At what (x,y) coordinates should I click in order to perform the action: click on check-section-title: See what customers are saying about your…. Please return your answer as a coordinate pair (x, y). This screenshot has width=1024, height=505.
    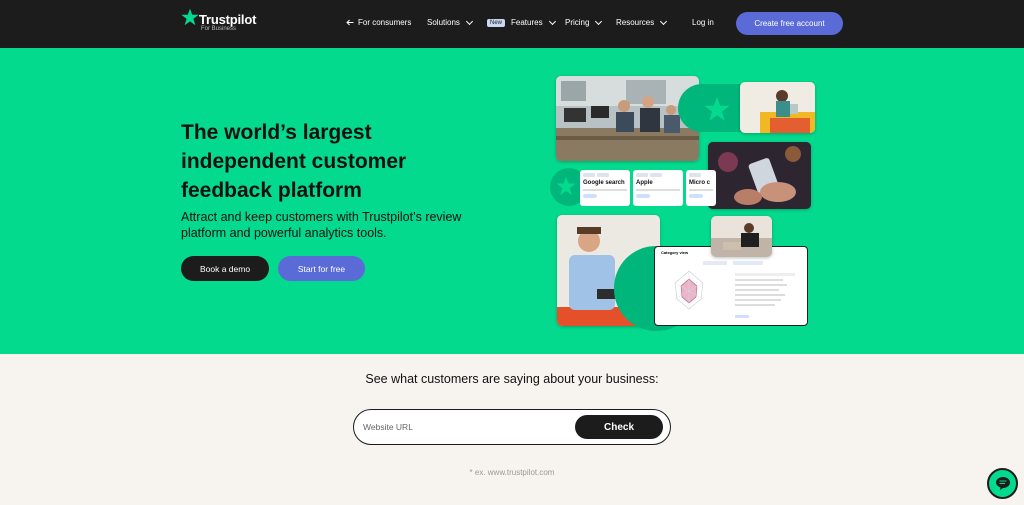
    Looking at the image, I should click on (512, 379).